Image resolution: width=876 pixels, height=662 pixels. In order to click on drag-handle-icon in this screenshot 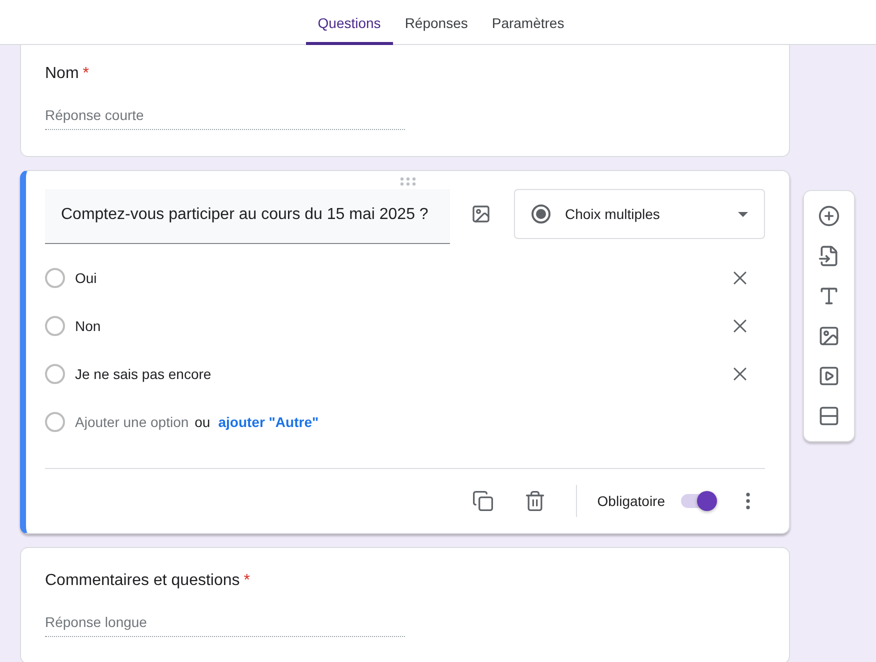, I will do `click(408, 181)`.